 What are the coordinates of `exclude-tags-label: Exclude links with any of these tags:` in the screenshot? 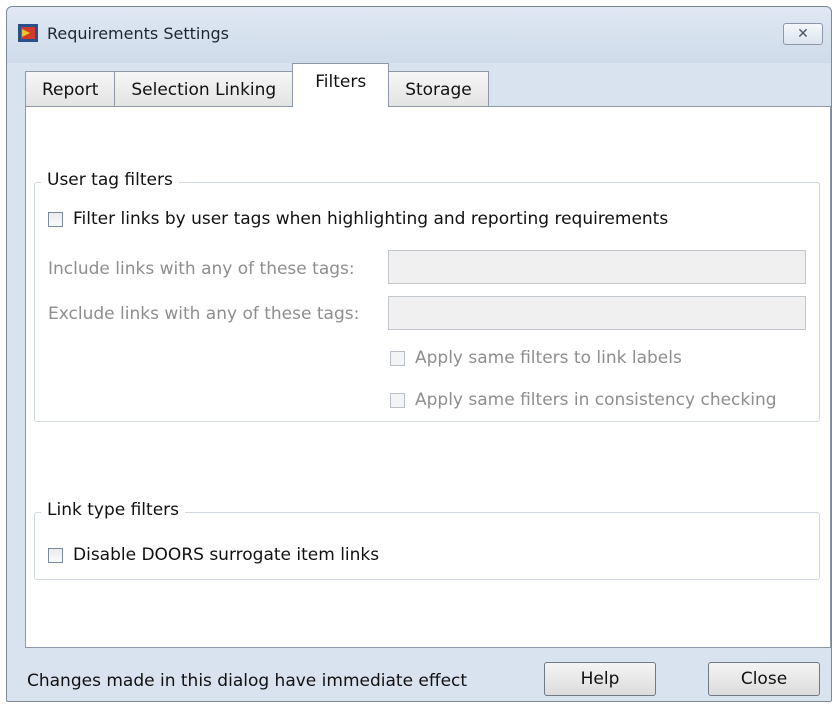 It's located at (204, 314).